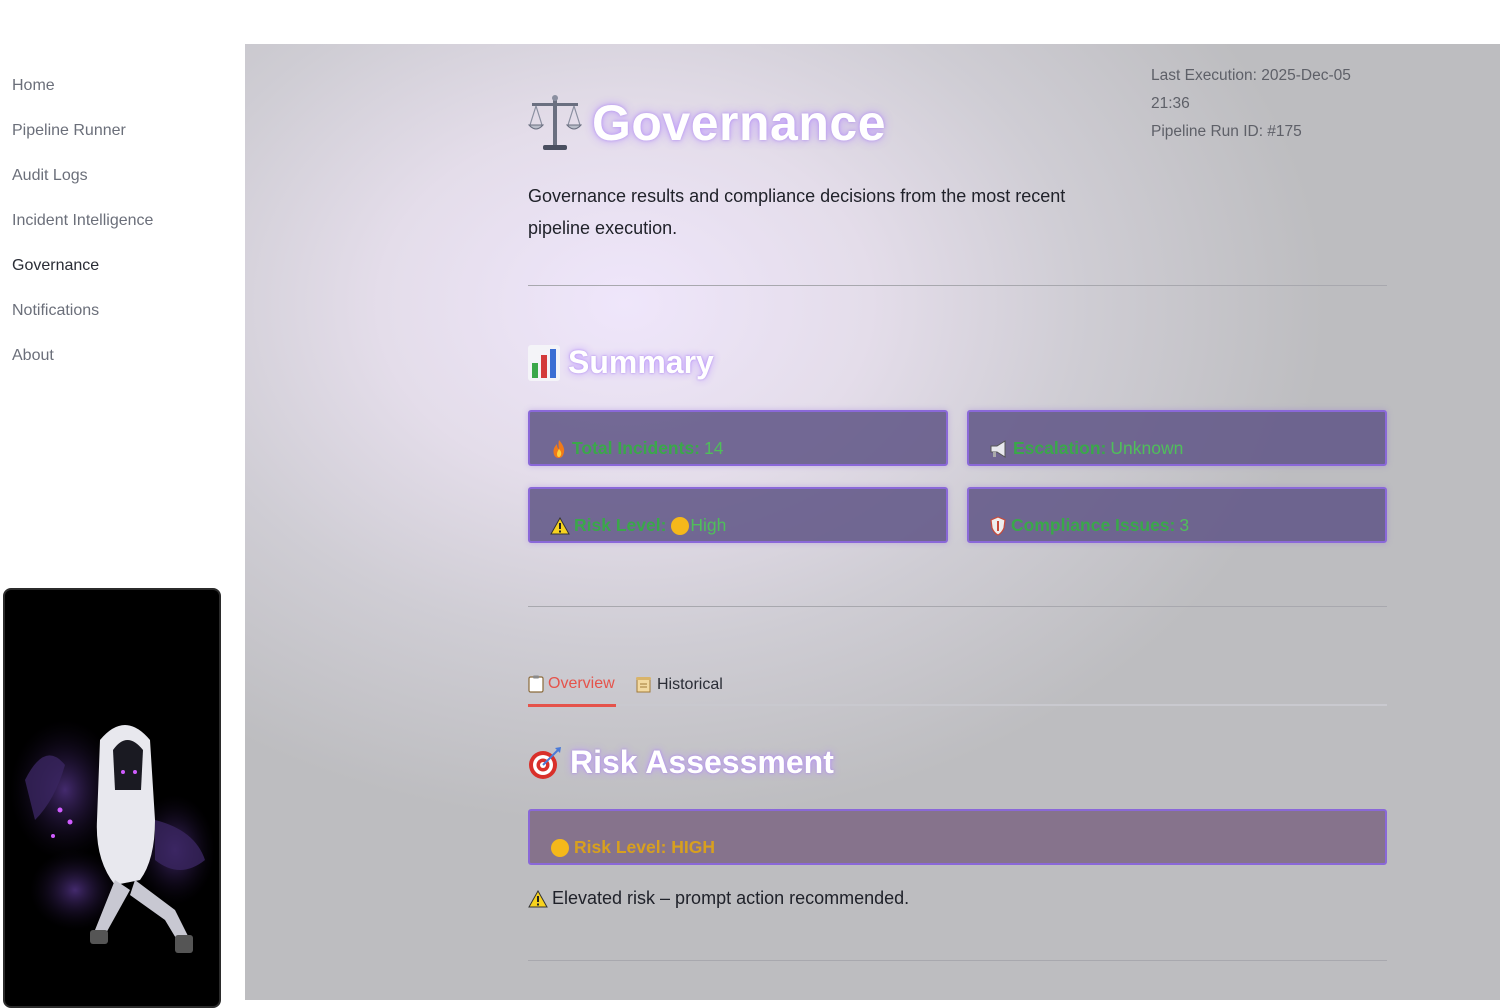 The height and width of the screenshot is (1008, 1500). Describe the element at coordinates (82, 364) in the screenshot. I see `sidebar-item-about: About` at that location.